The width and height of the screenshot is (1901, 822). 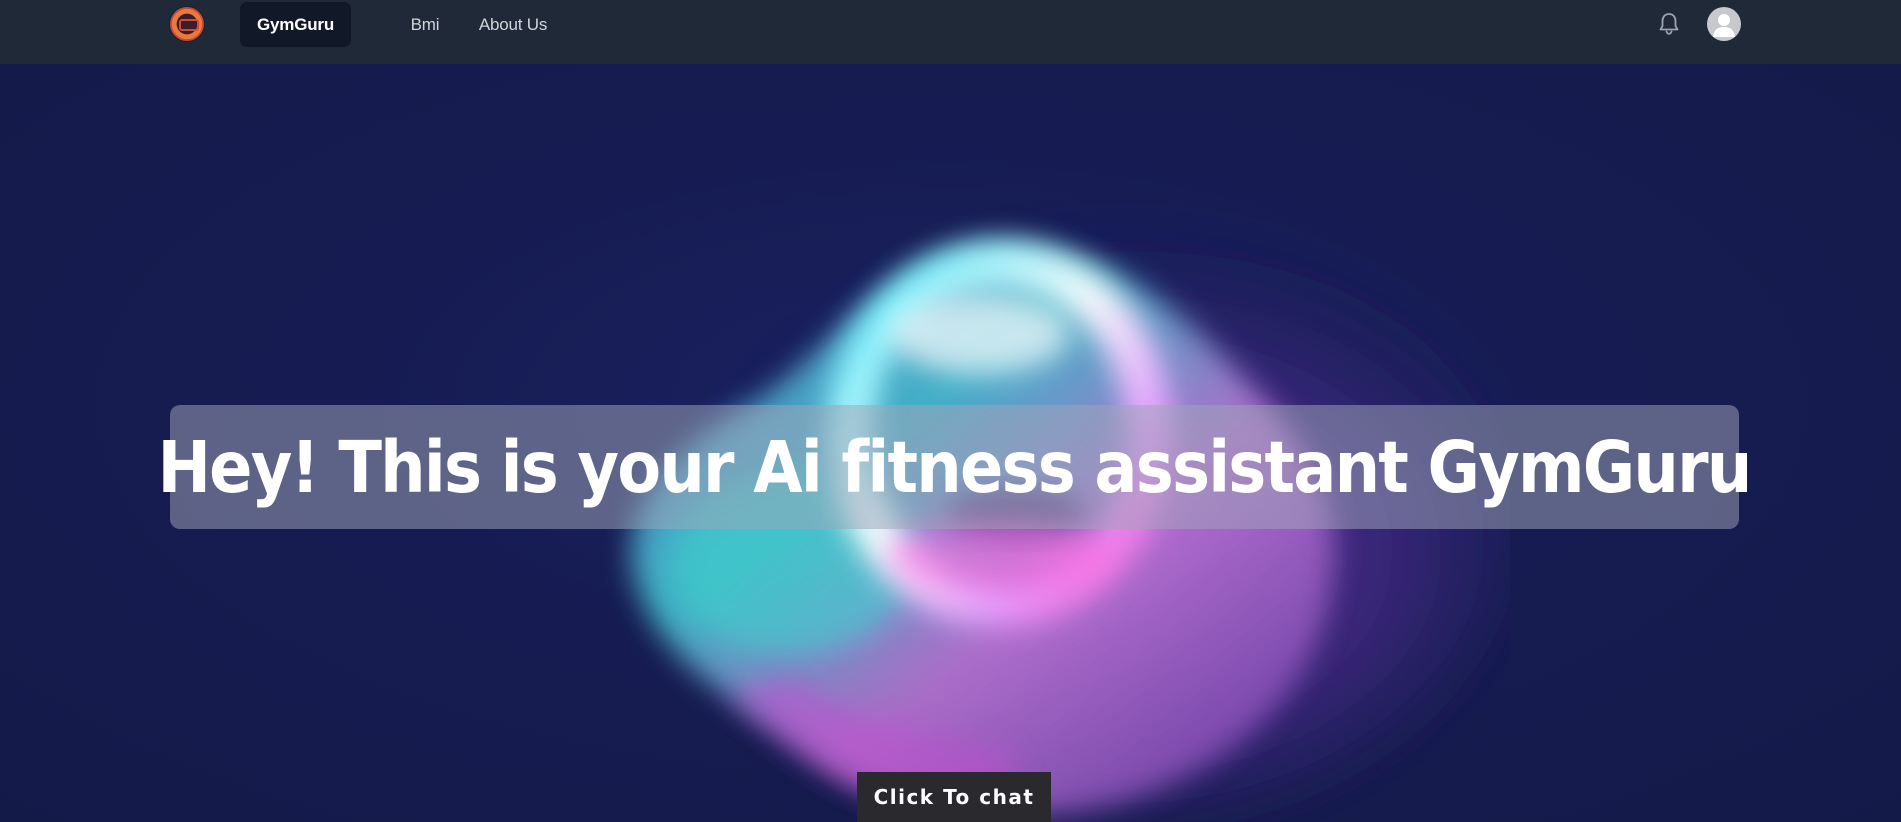 I want to click on gymguru-logo-icon, so click(x=187, y=24).